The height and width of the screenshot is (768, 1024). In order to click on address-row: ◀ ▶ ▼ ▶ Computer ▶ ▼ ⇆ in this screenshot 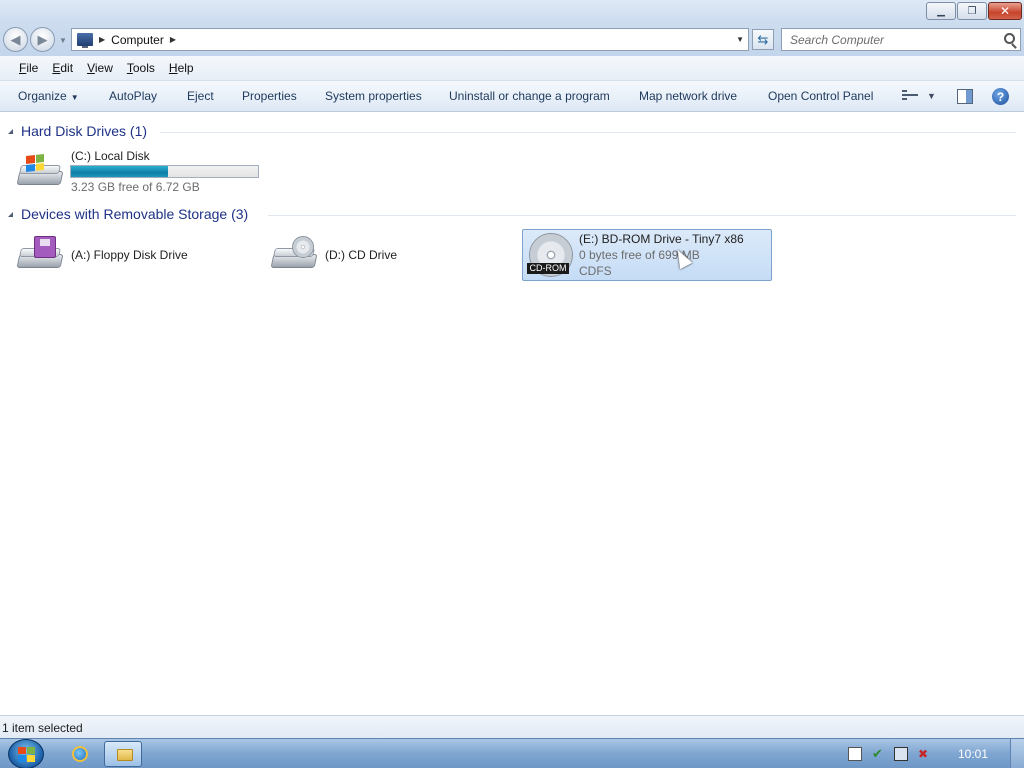, I will do `click(512, 40)`.